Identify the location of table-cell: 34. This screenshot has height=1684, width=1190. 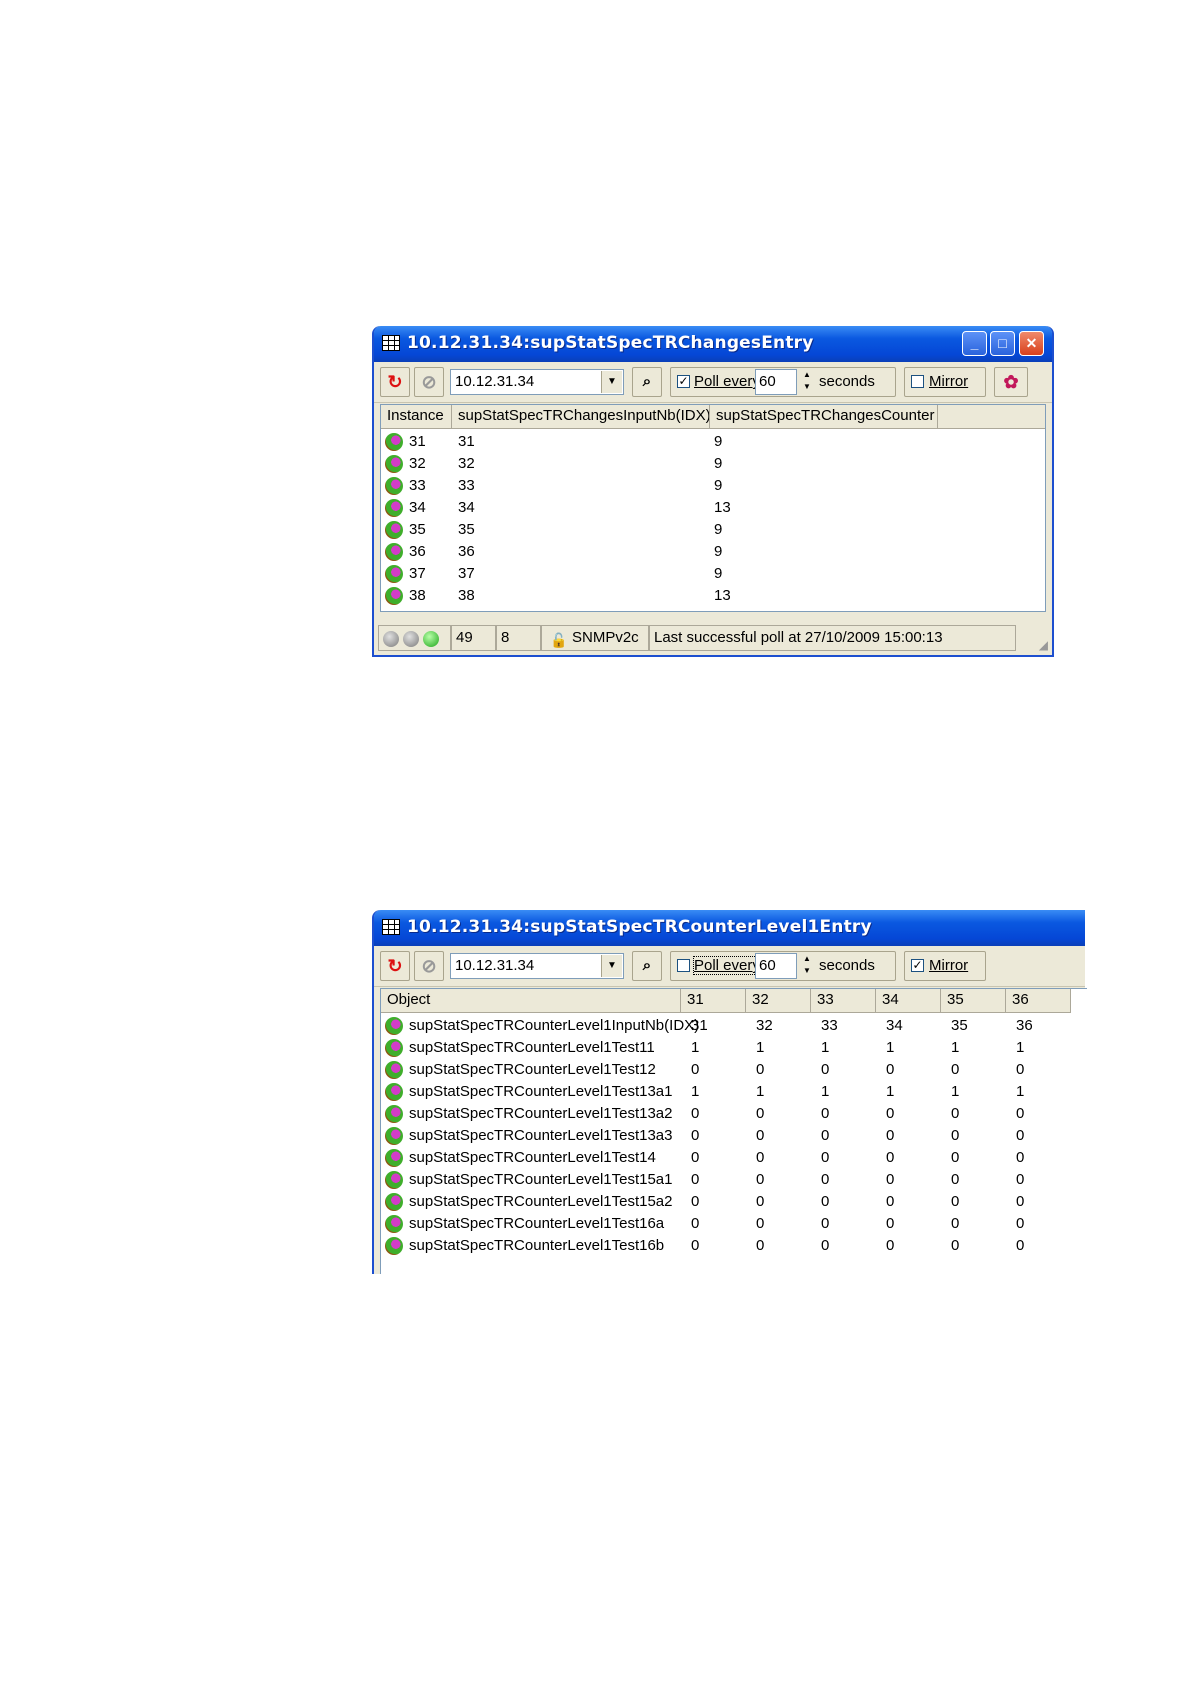
(417, 507).